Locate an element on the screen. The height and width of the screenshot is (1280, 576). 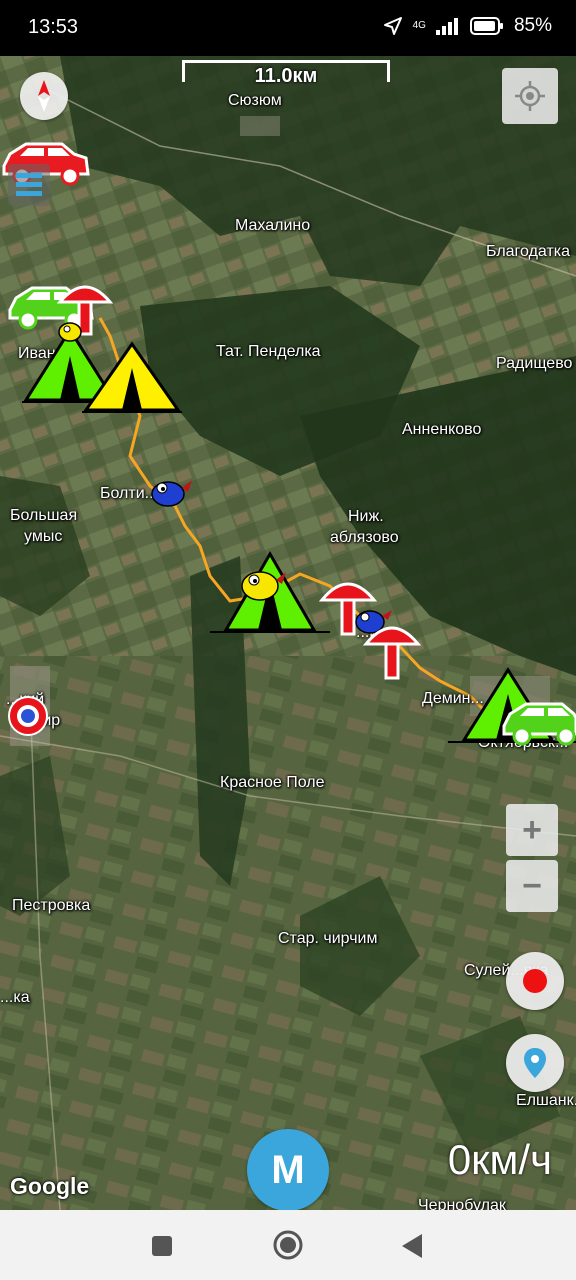
m-label: M is located at coordinates (288, 1169).